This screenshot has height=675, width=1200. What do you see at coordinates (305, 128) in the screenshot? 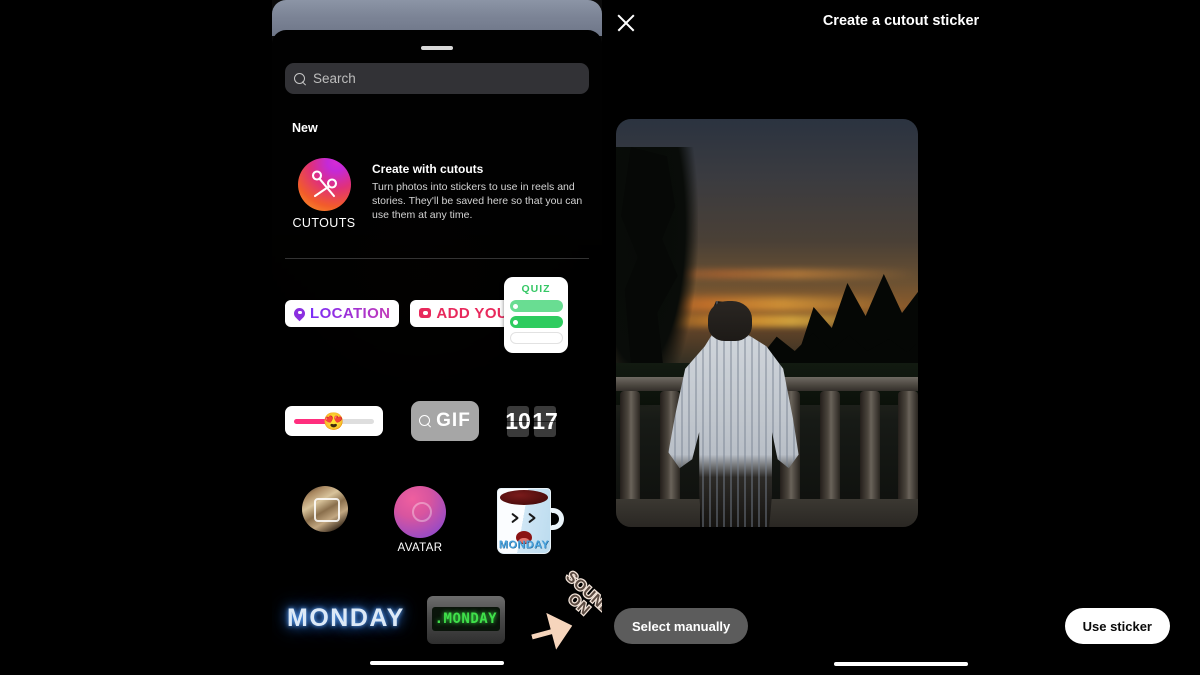
I see `section-title-new: New` at bounding box center [305, 128].